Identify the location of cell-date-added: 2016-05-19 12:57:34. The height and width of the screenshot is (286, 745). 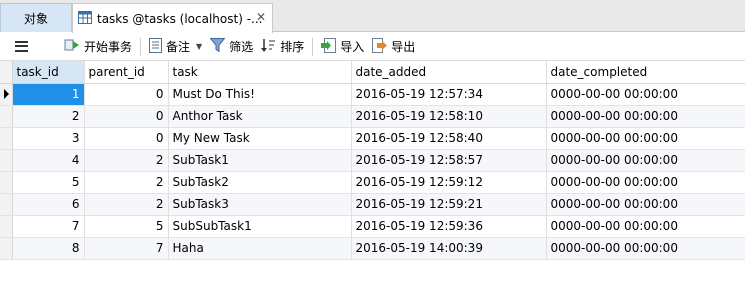
(449, 94).